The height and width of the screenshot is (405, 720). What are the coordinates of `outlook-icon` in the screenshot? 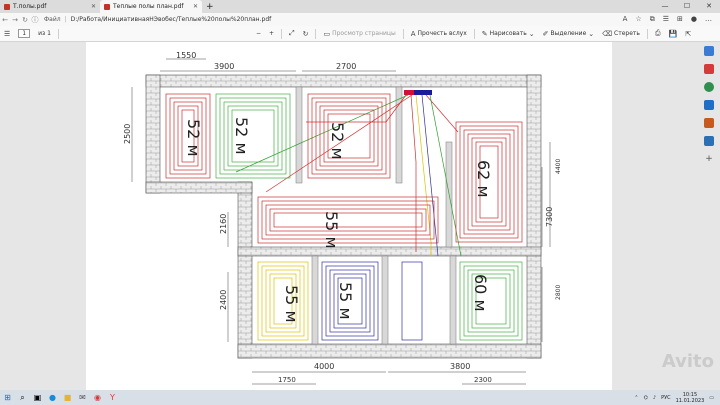 It's located at (709, 105).